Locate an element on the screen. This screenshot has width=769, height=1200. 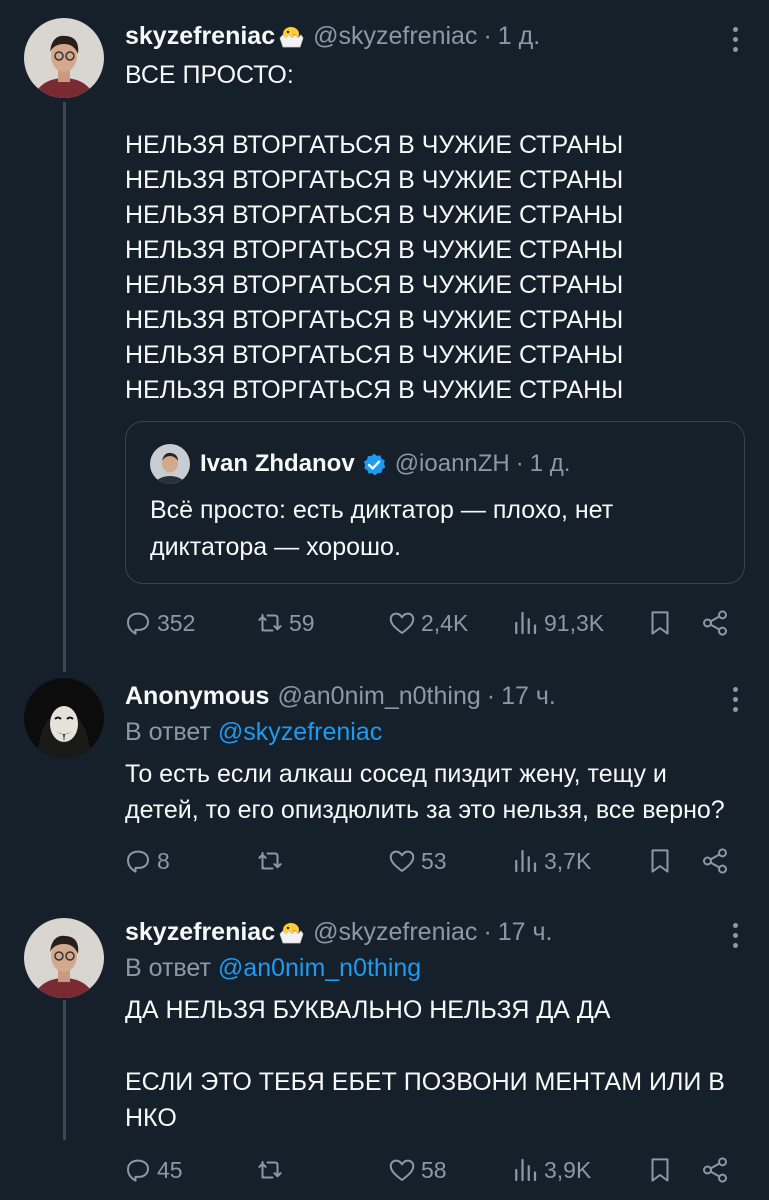
views-button: 91,3K is located at coordinates (557, 623).